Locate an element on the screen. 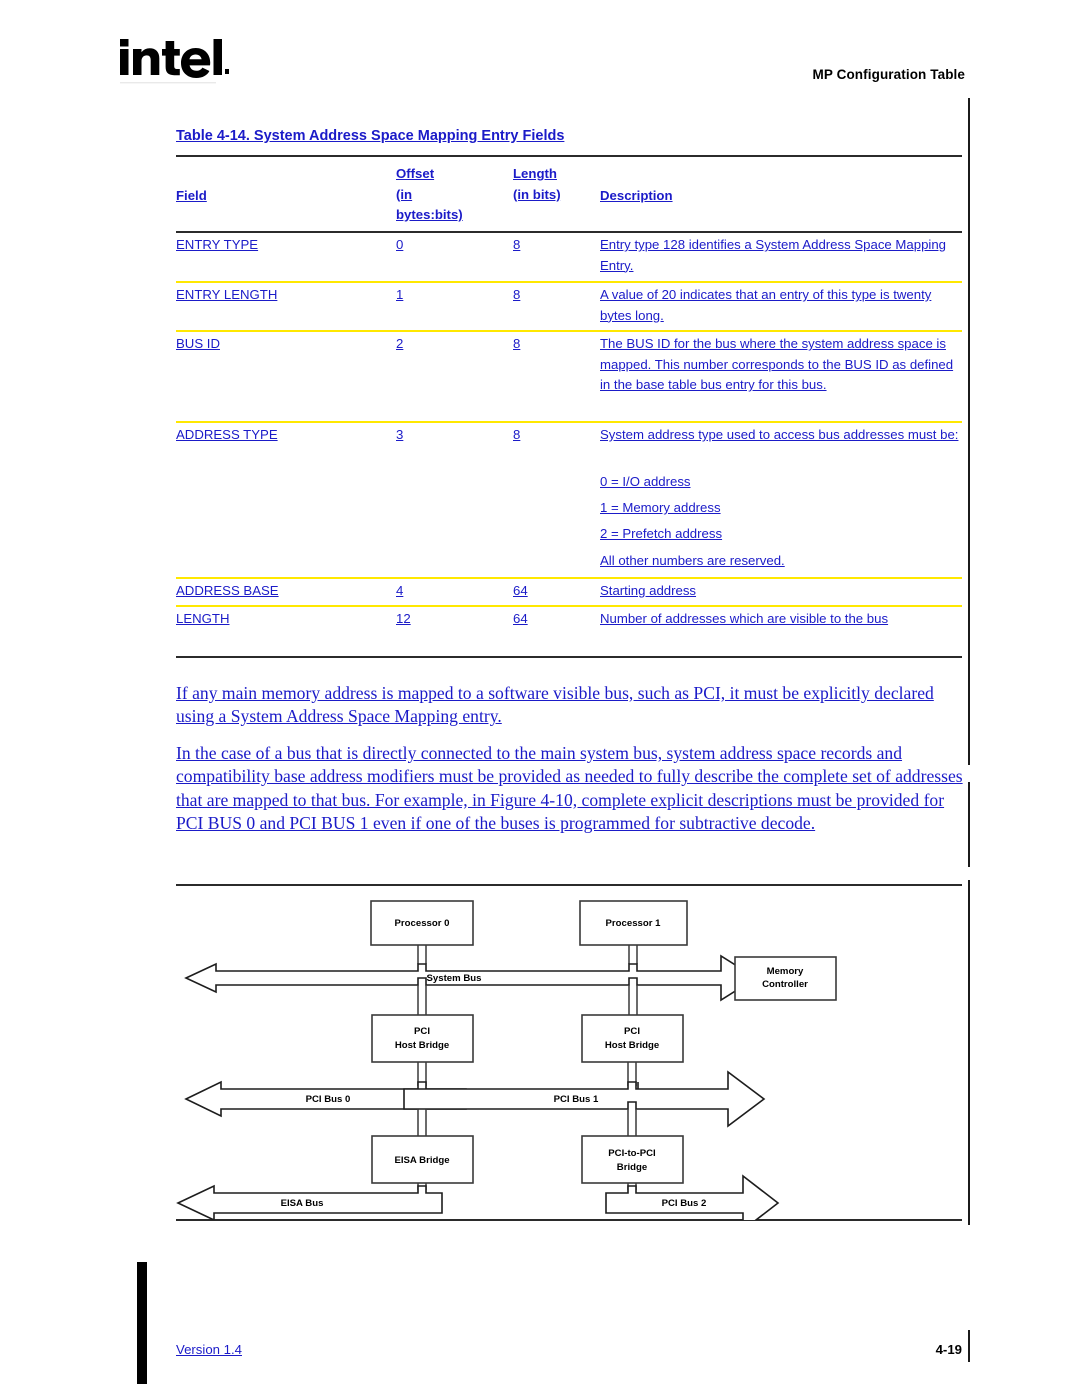  change-bar-figure is located at coordinates (969, 1052).